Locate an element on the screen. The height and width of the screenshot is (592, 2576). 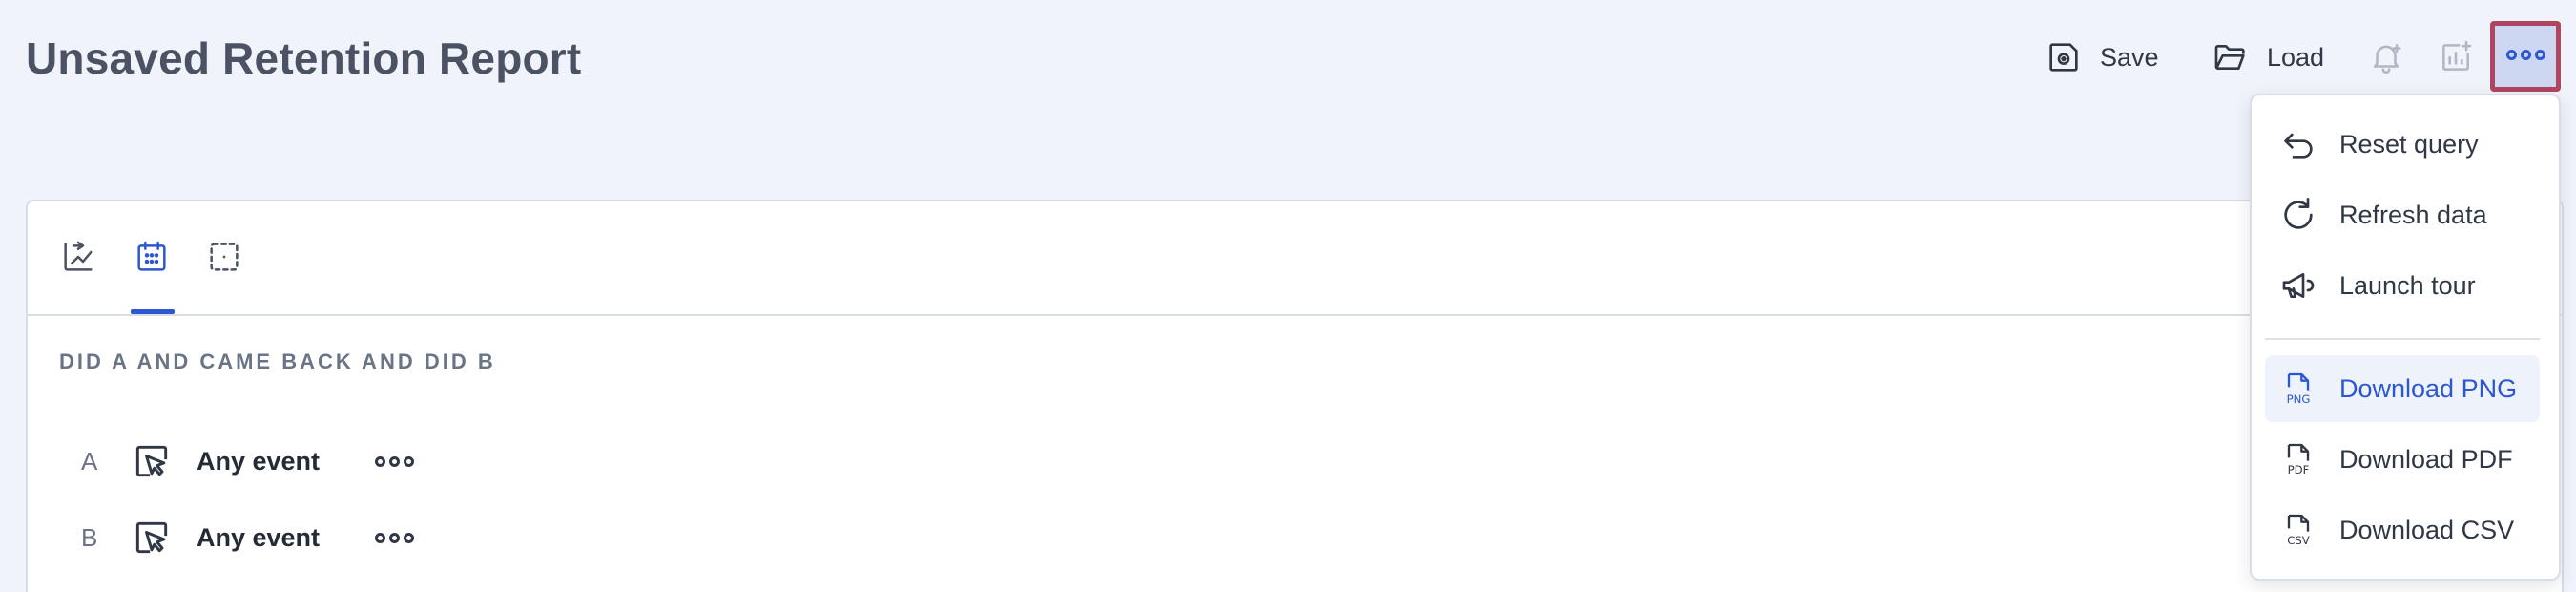
calendar-icon is located at coordinates (151, 256).